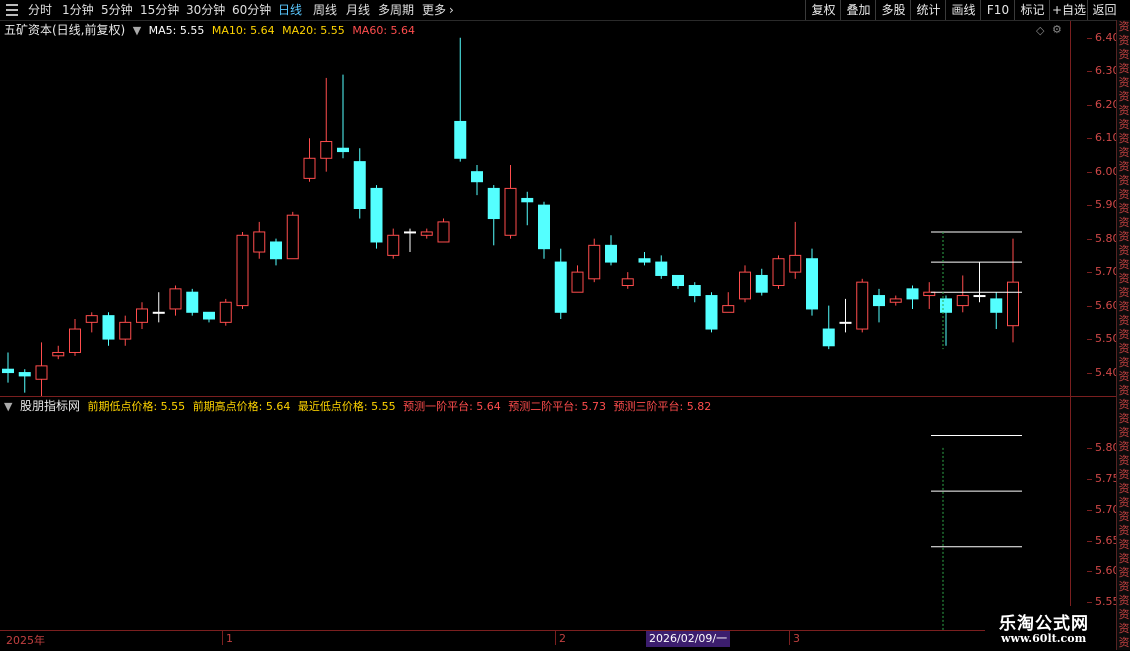 This screenshot has height=651, width=1130. Describe the element at coordinates (997, 10) in the screenshot. I see `toolbar-button-5: F10` at that location.